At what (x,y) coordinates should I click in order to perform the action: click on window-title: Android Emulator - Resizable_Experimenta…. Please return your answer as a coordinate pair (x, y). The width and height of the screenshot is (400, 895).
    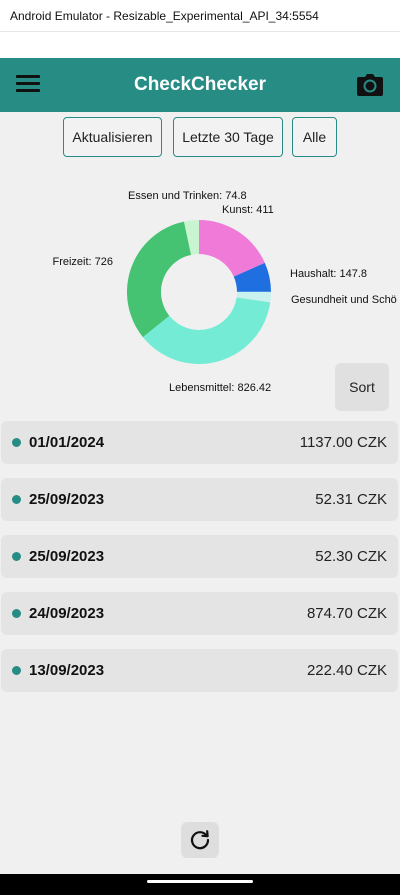
    Looking at the image, I should click on (200, 16).